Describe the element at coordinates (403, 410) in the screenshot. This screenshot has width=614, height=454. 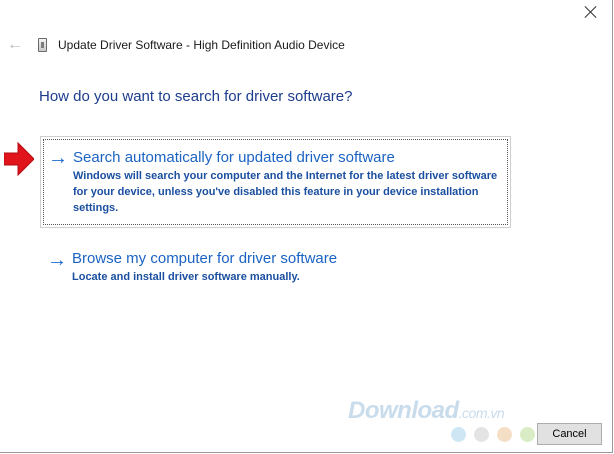
I see `watermark-main: Download` at that location.